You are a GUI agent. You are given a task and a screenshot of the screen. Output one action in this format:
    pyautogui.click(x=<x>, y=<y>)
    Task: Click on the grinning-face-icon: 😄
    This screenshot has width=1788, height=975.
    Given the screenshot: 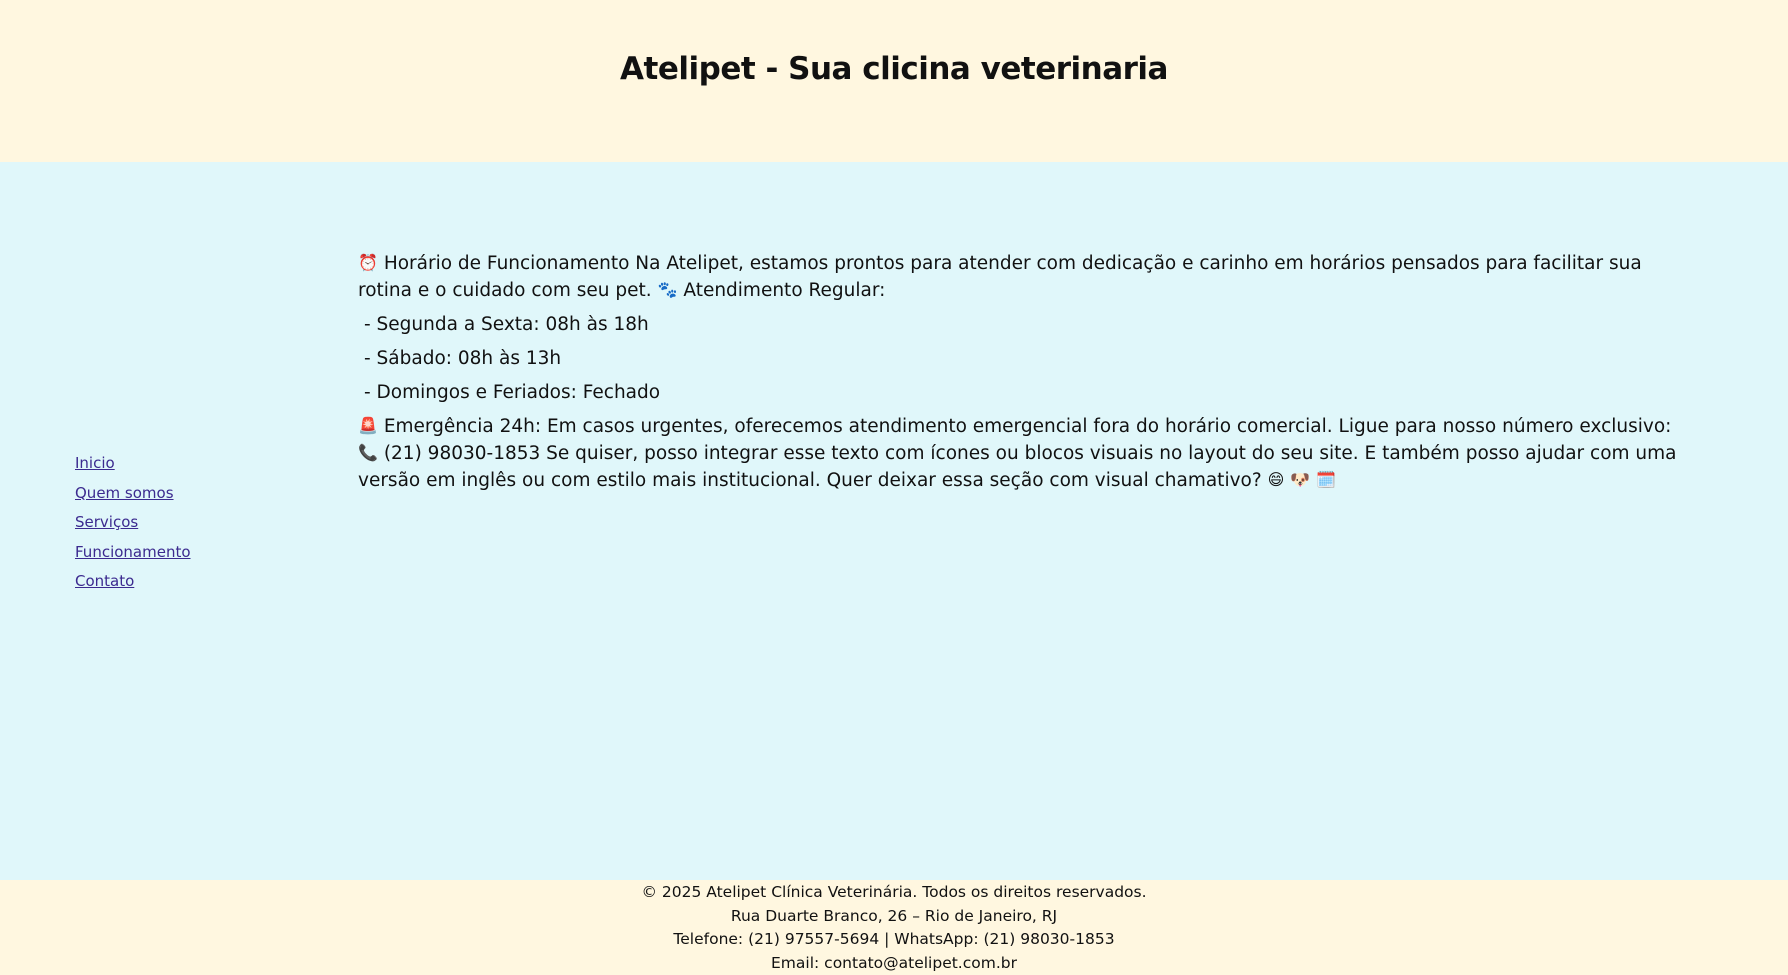 What is the action you would take?
    pyautogui.click(x=1276, y=480)
    